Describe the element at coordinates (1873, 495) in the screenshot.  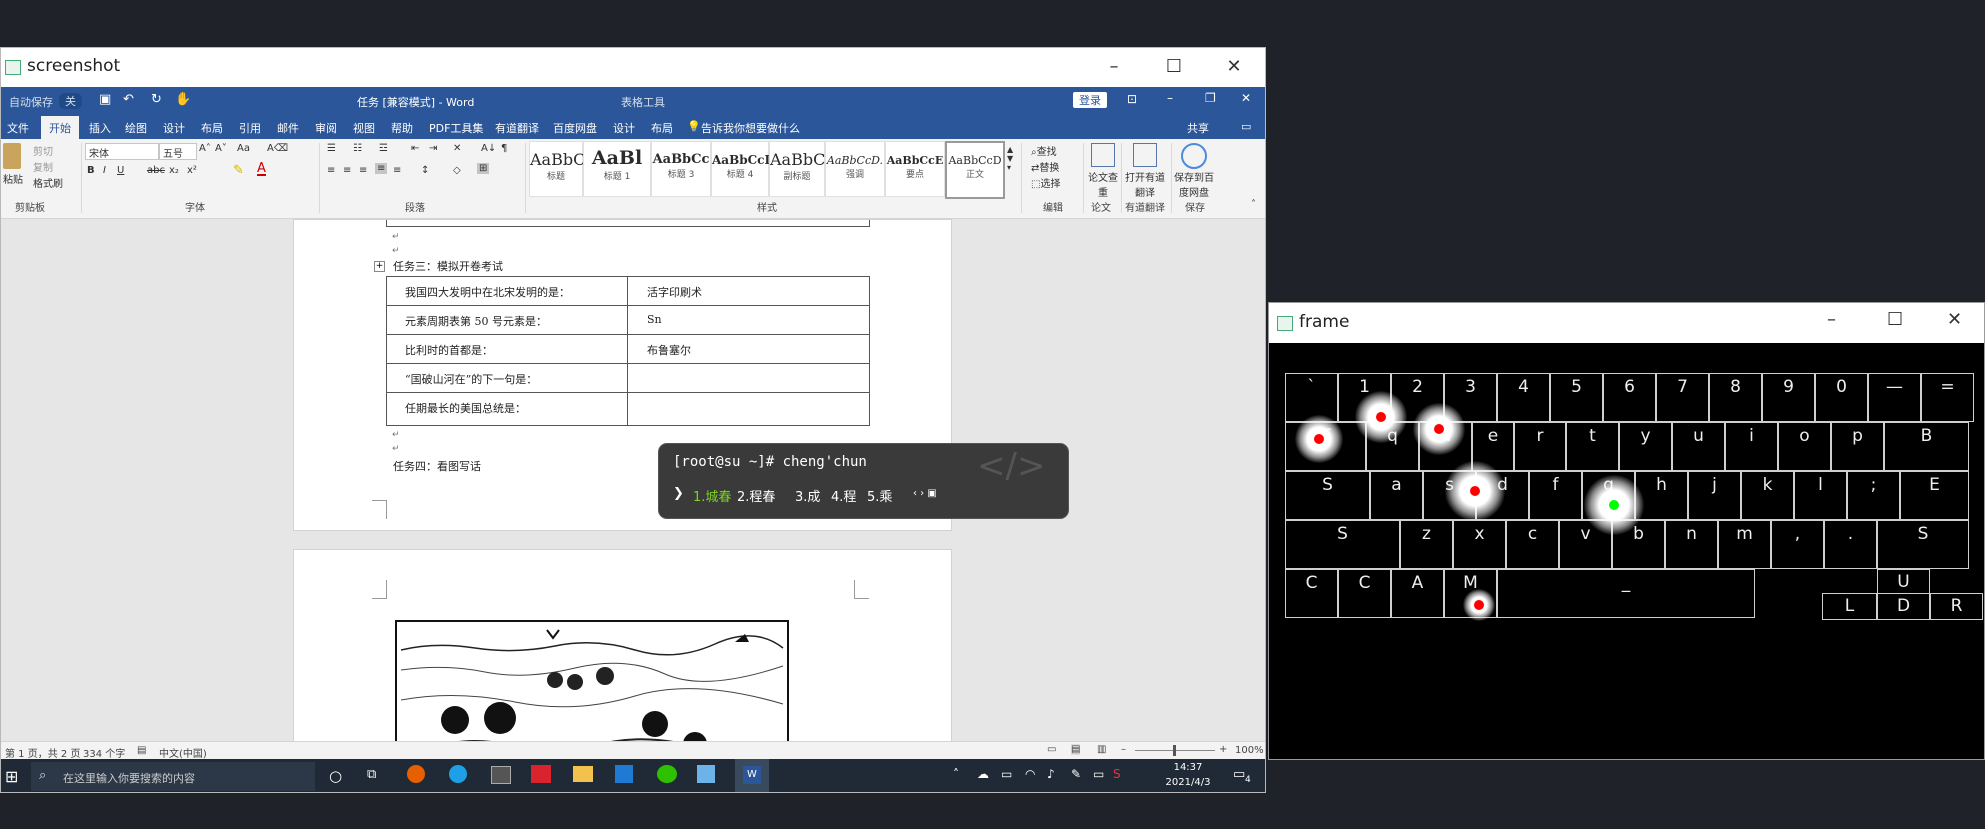
I see `key-2-10: ;` at that location.